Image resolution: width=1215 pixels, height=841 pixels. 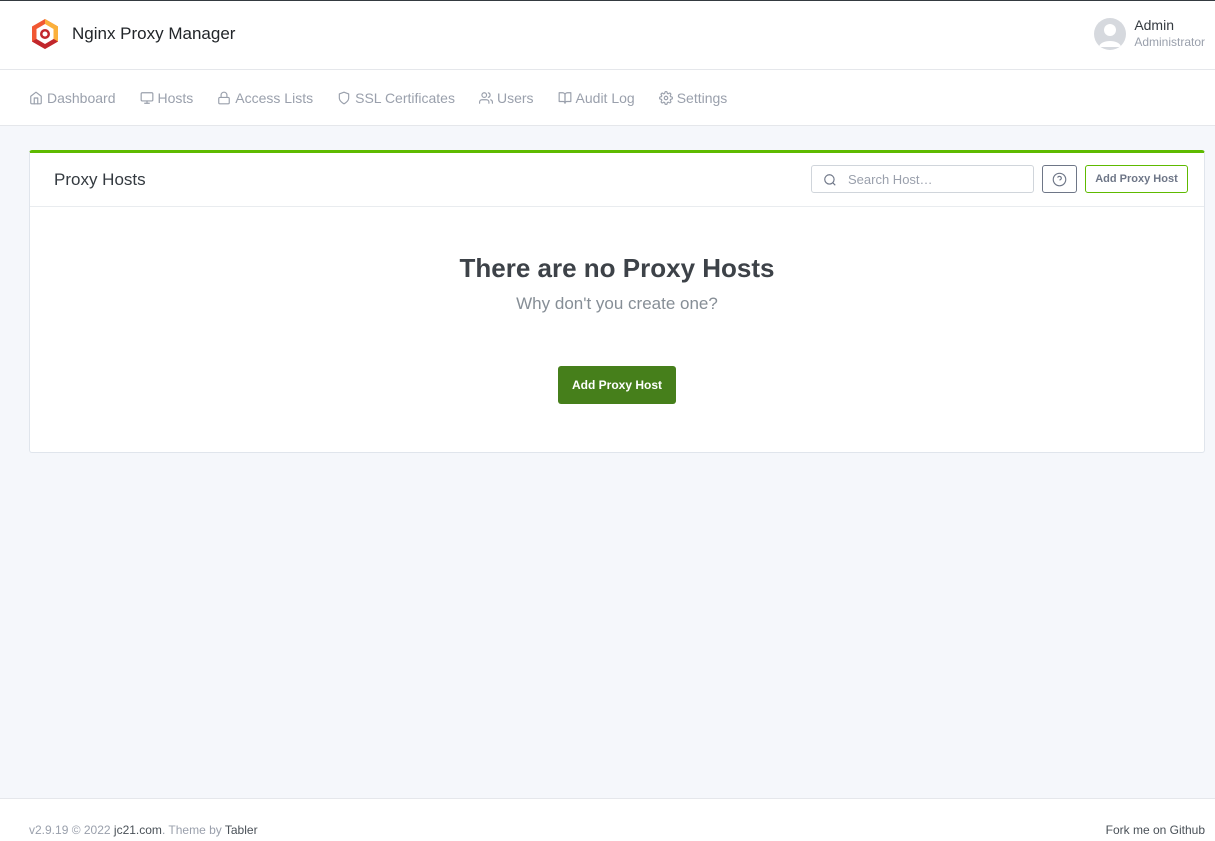 I want to click on empty-title: There are no Proxy Hosts, so click(x=617, y=268).